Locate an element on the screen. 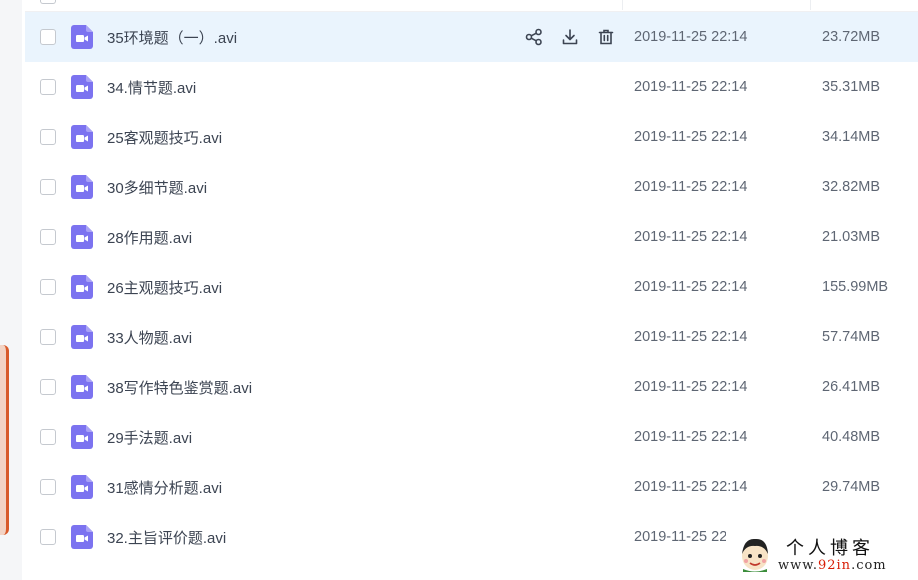  file-name: 33人物题.avi is located at coordinates (149, 337).